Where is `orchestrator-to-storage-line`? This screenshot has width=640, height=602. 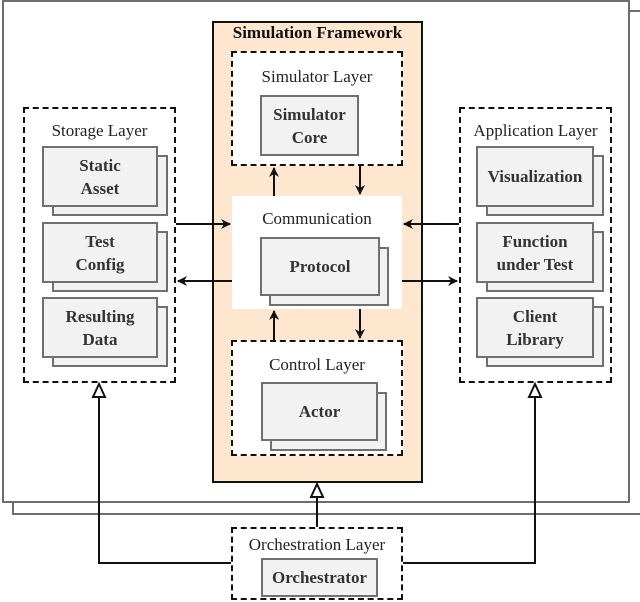
orchestrator-to-storage-line is located at coordinates (164, 480).